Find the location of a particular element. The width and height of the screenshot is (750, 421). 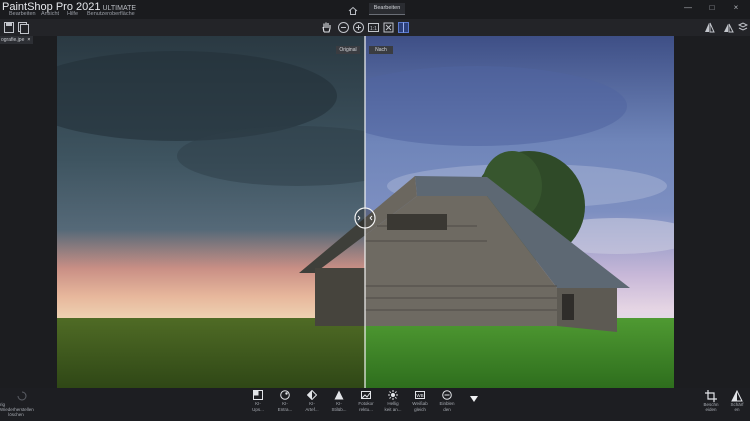

restore-icon is located at coordinates (22, 396).